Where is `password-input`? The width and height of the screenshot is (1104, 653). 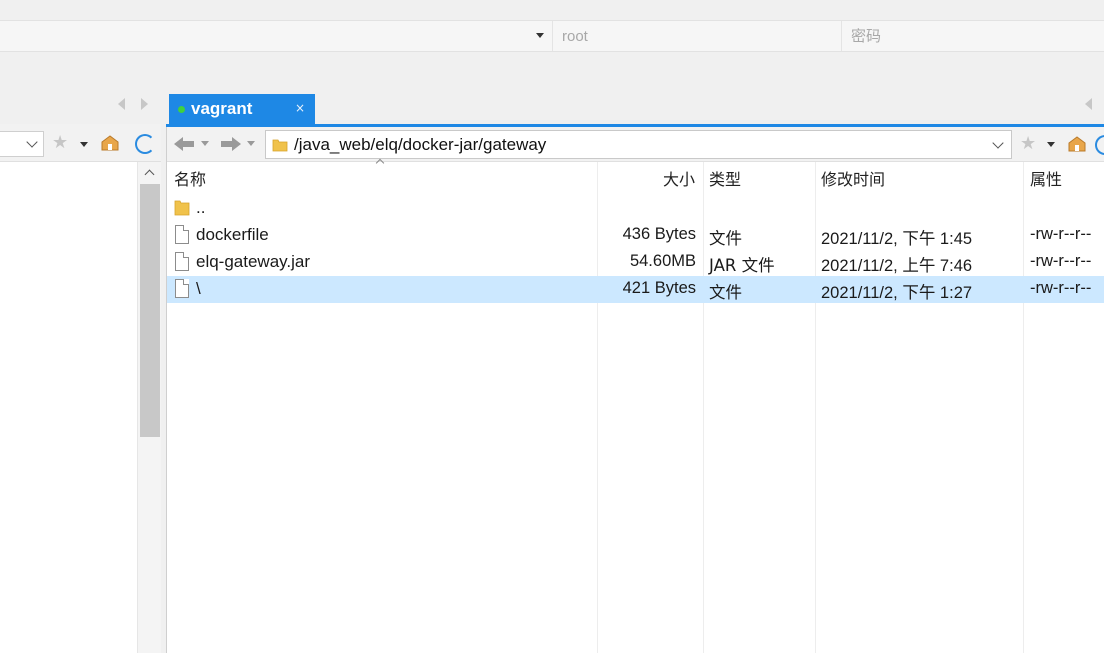 password-input is located at coordinates (973, 36).